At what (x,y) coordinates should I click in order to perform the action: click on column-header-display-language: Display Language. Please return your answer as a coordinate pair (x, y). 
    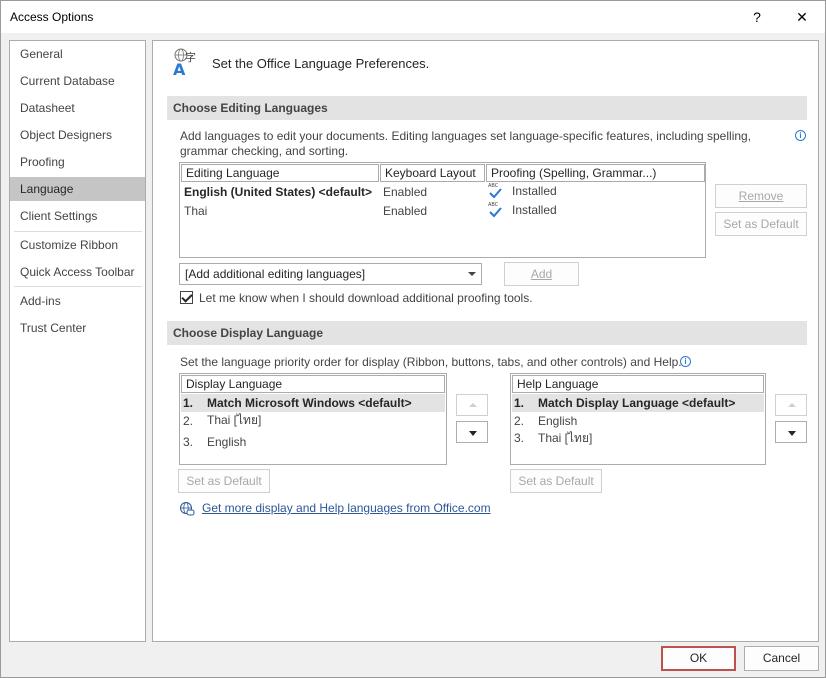
    Looking at the image, I should click on (313, 384).